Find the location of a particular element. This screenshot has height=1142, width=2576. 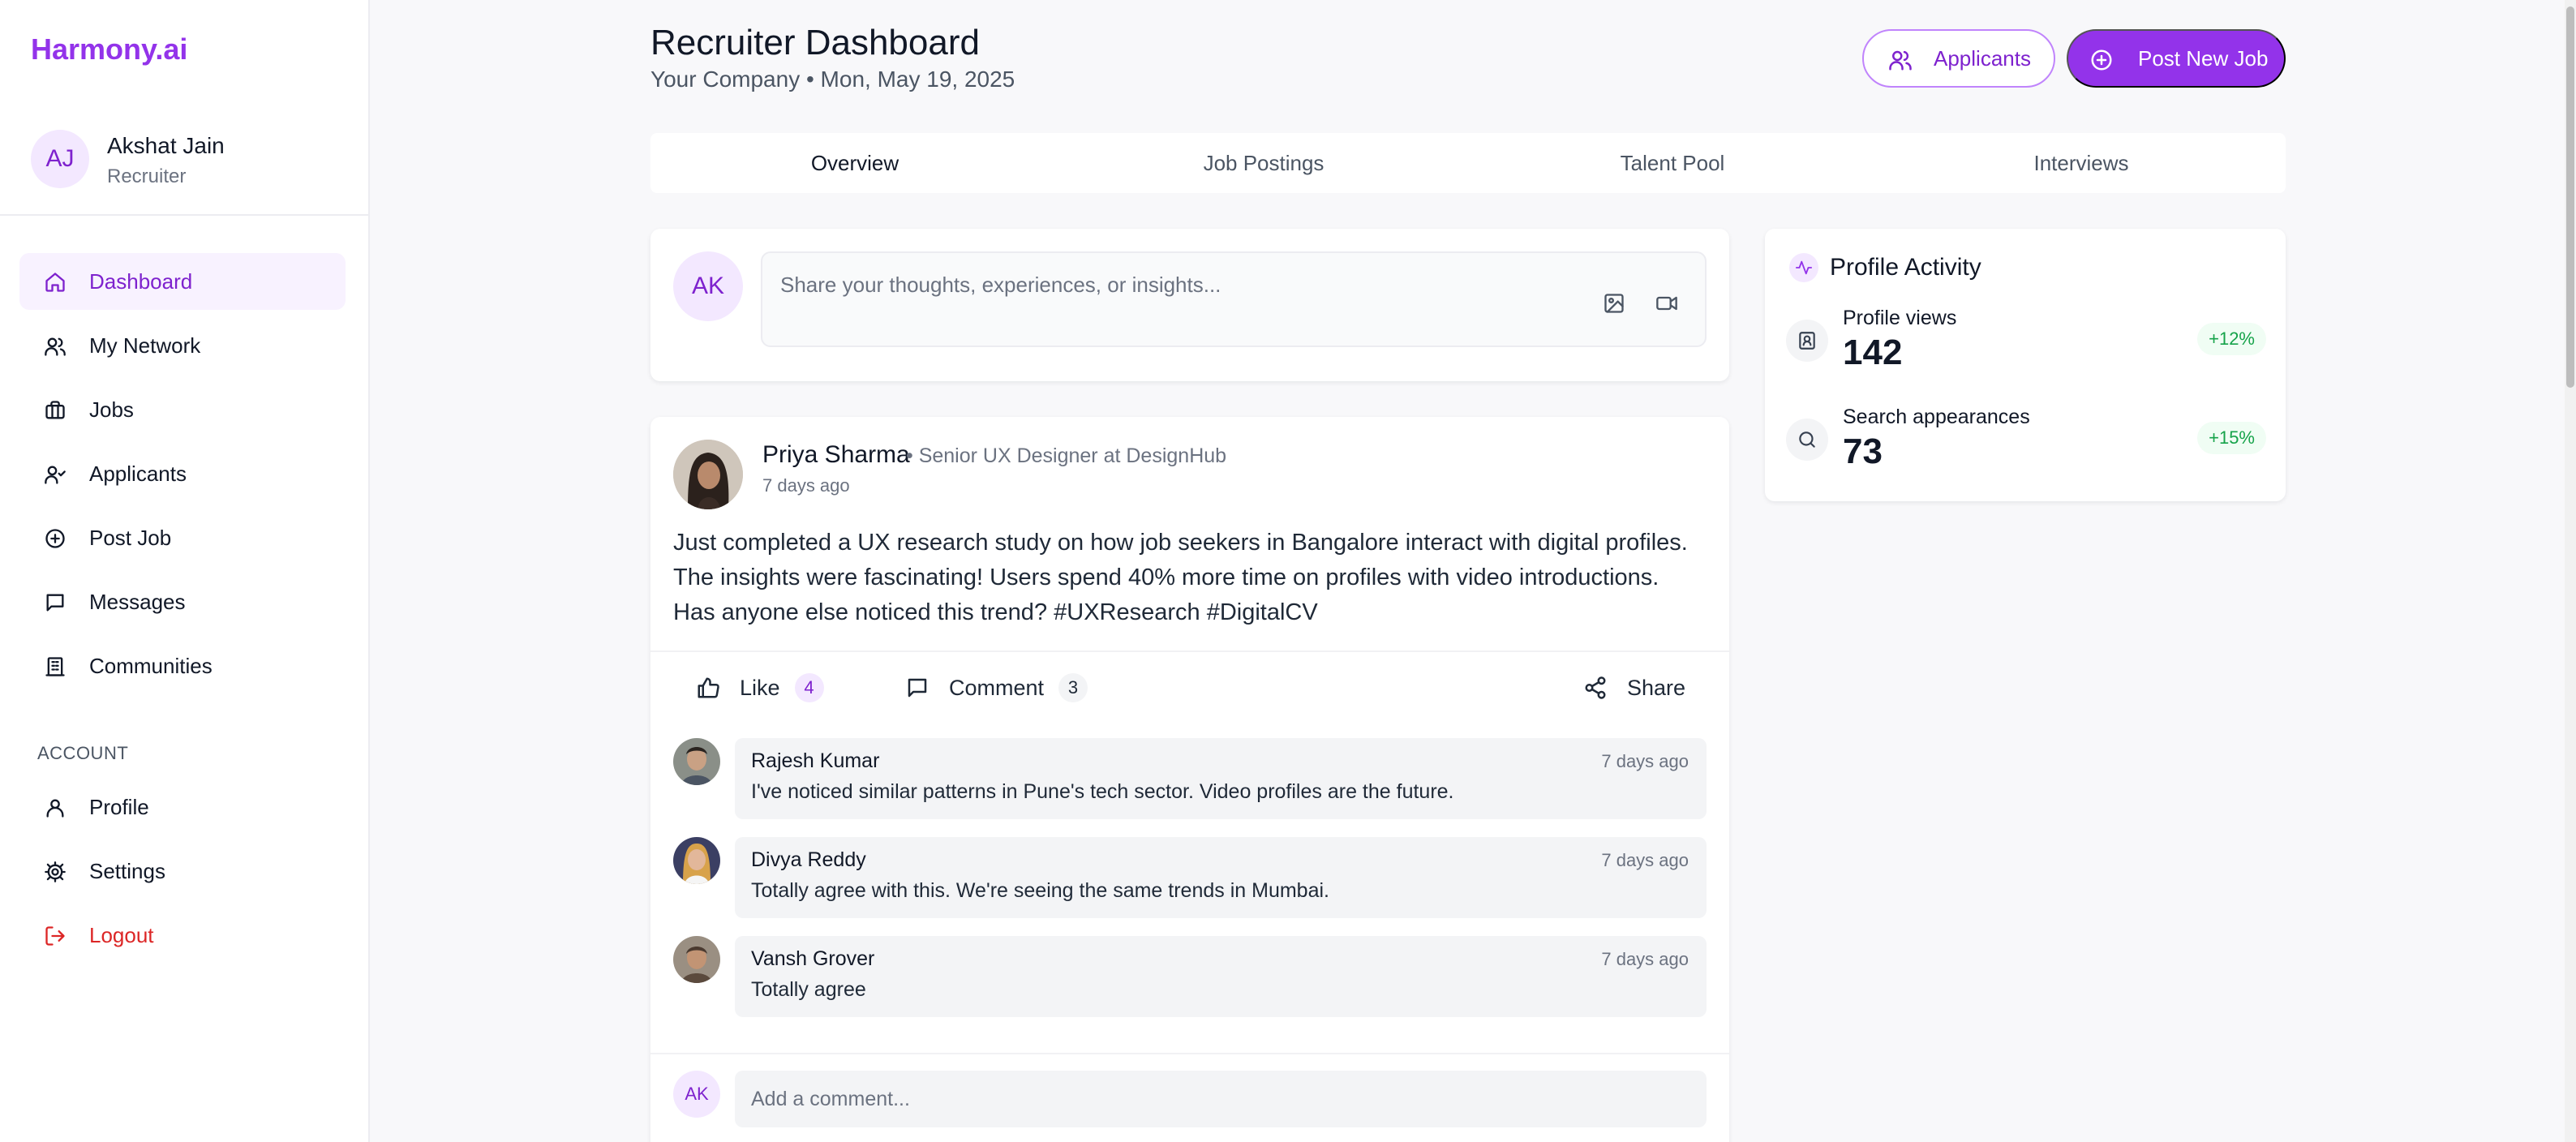

sidebar-item-communities: Communities is located at coordinates (182, 666).